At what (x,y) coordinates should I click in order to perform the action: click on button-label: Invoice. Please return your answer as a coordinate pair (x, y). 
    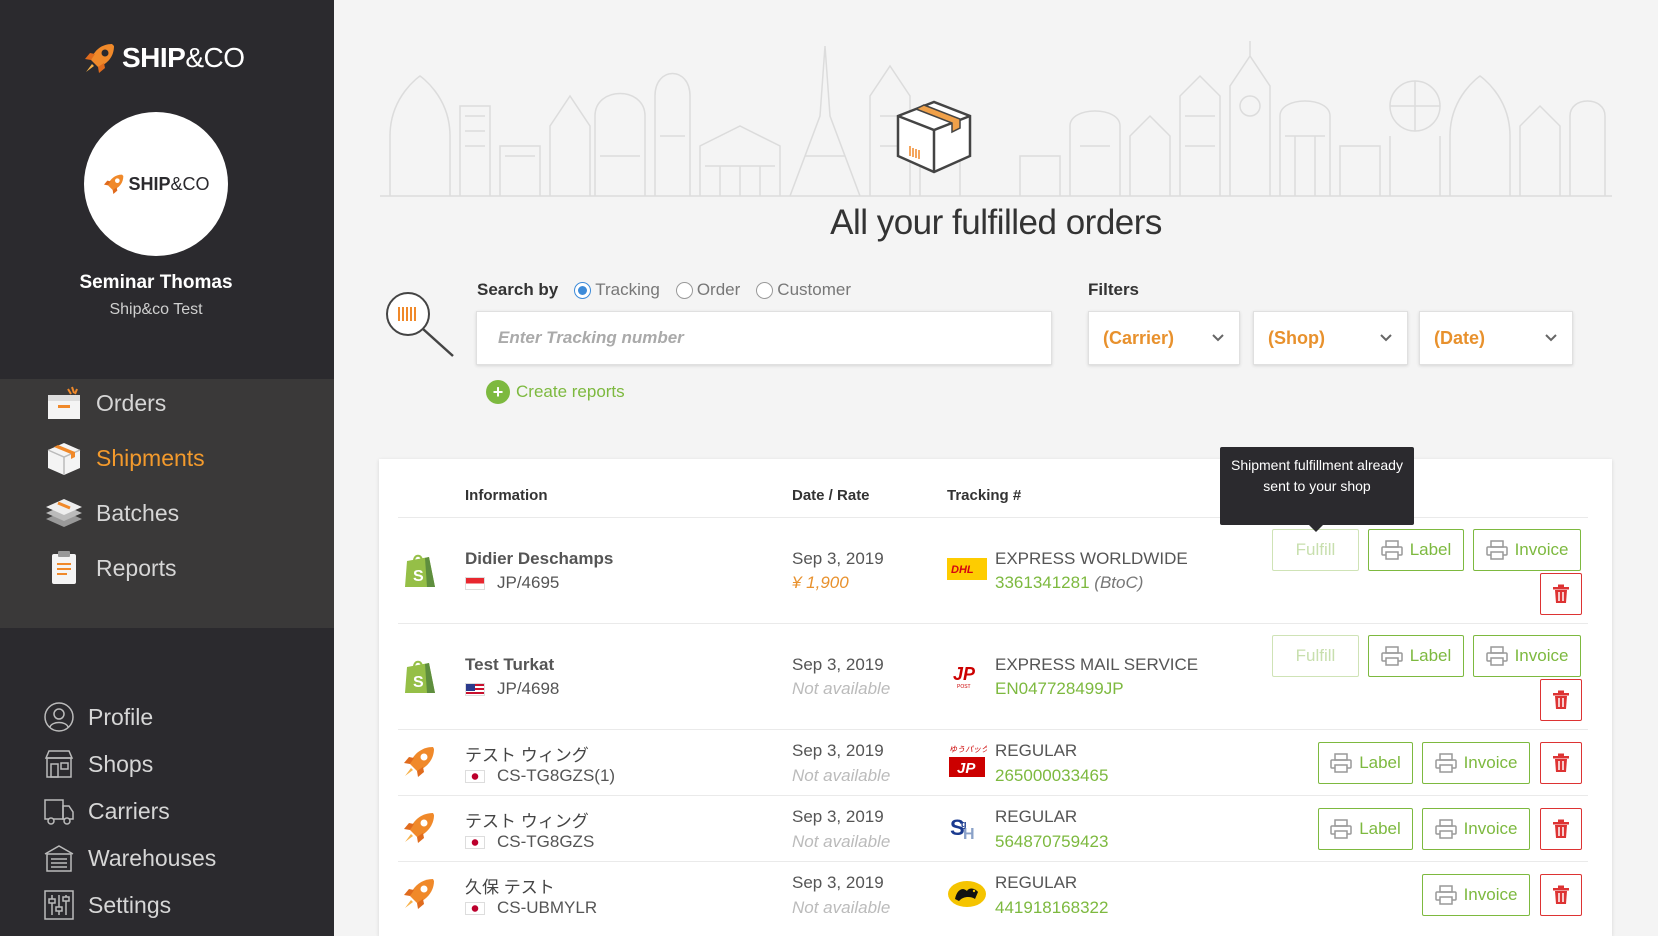
    Looking at the image, I should click on (1541, 549).